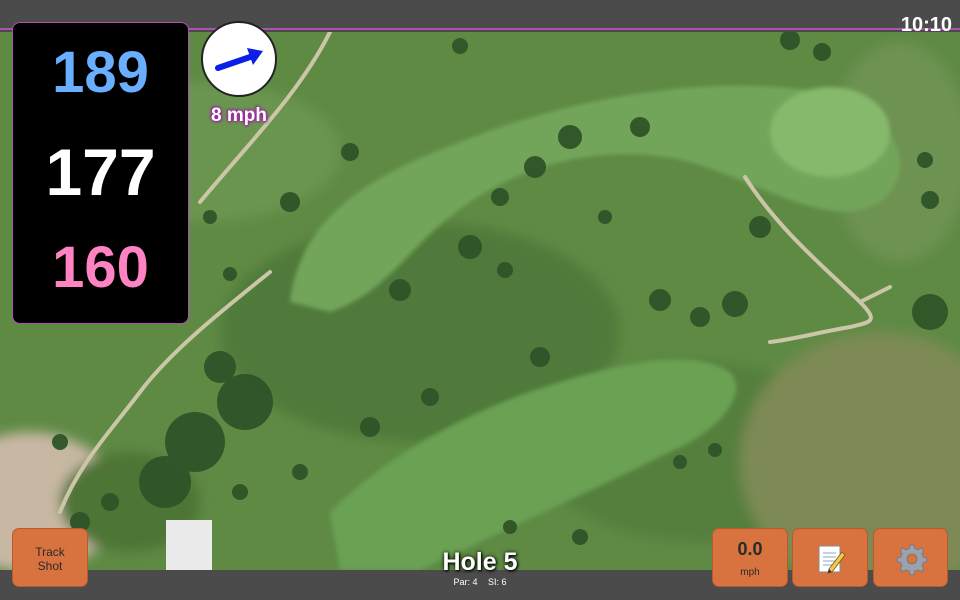 The width and height of the screenshot is (960, 600). I want to click on notepad-icon, so click(832, 559).